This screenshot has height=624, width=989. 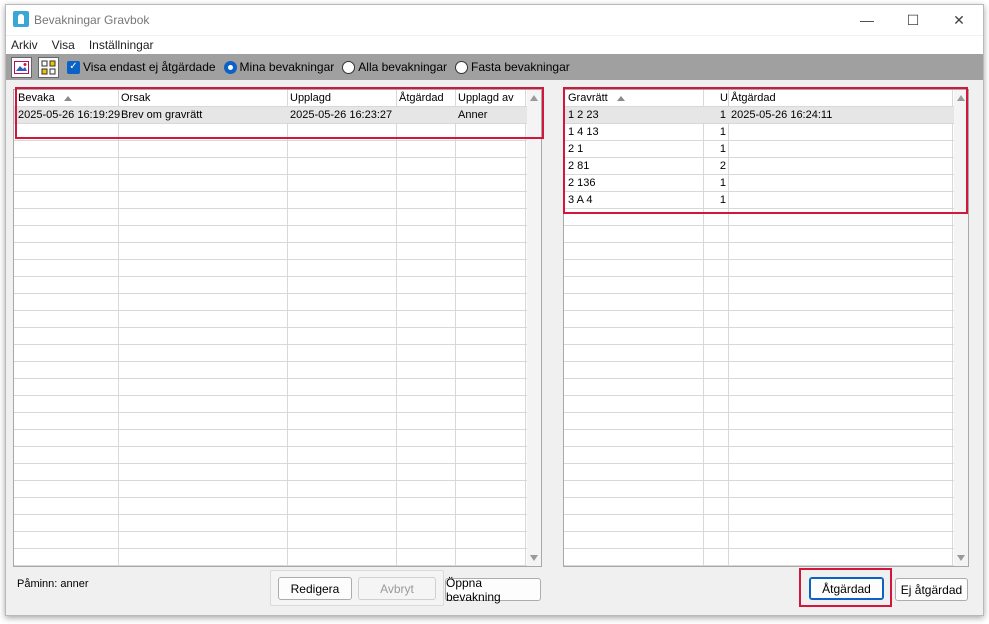 I want to click on edit-button-group: Redigera Avbryt, so click(x=357, y=588).